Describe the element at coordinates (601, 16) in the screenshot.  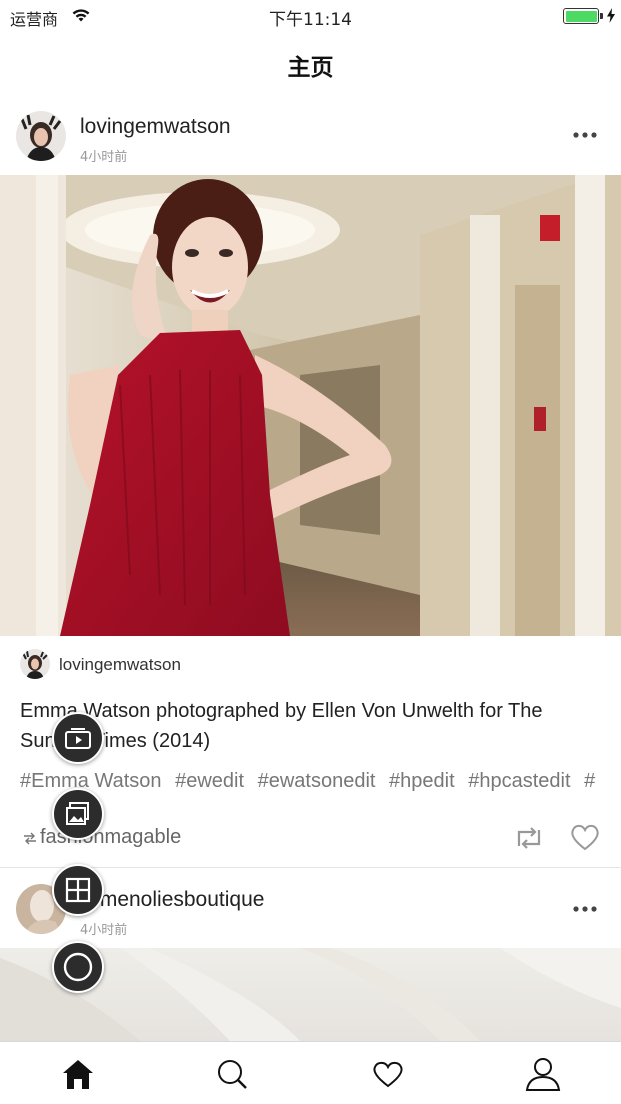
I see `battery-cap` at that location.